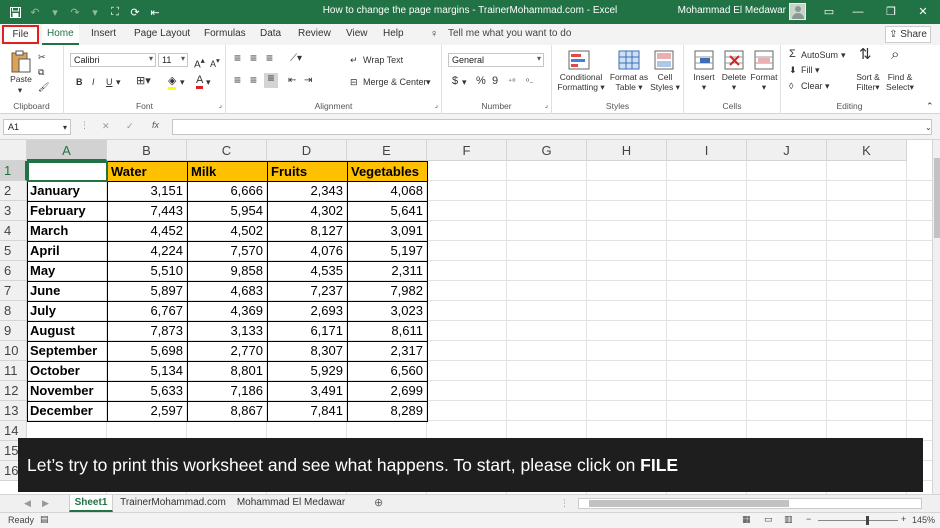 This screenshot has width=940, height=528. I want to click on row-header: 5, so click(13, 251).